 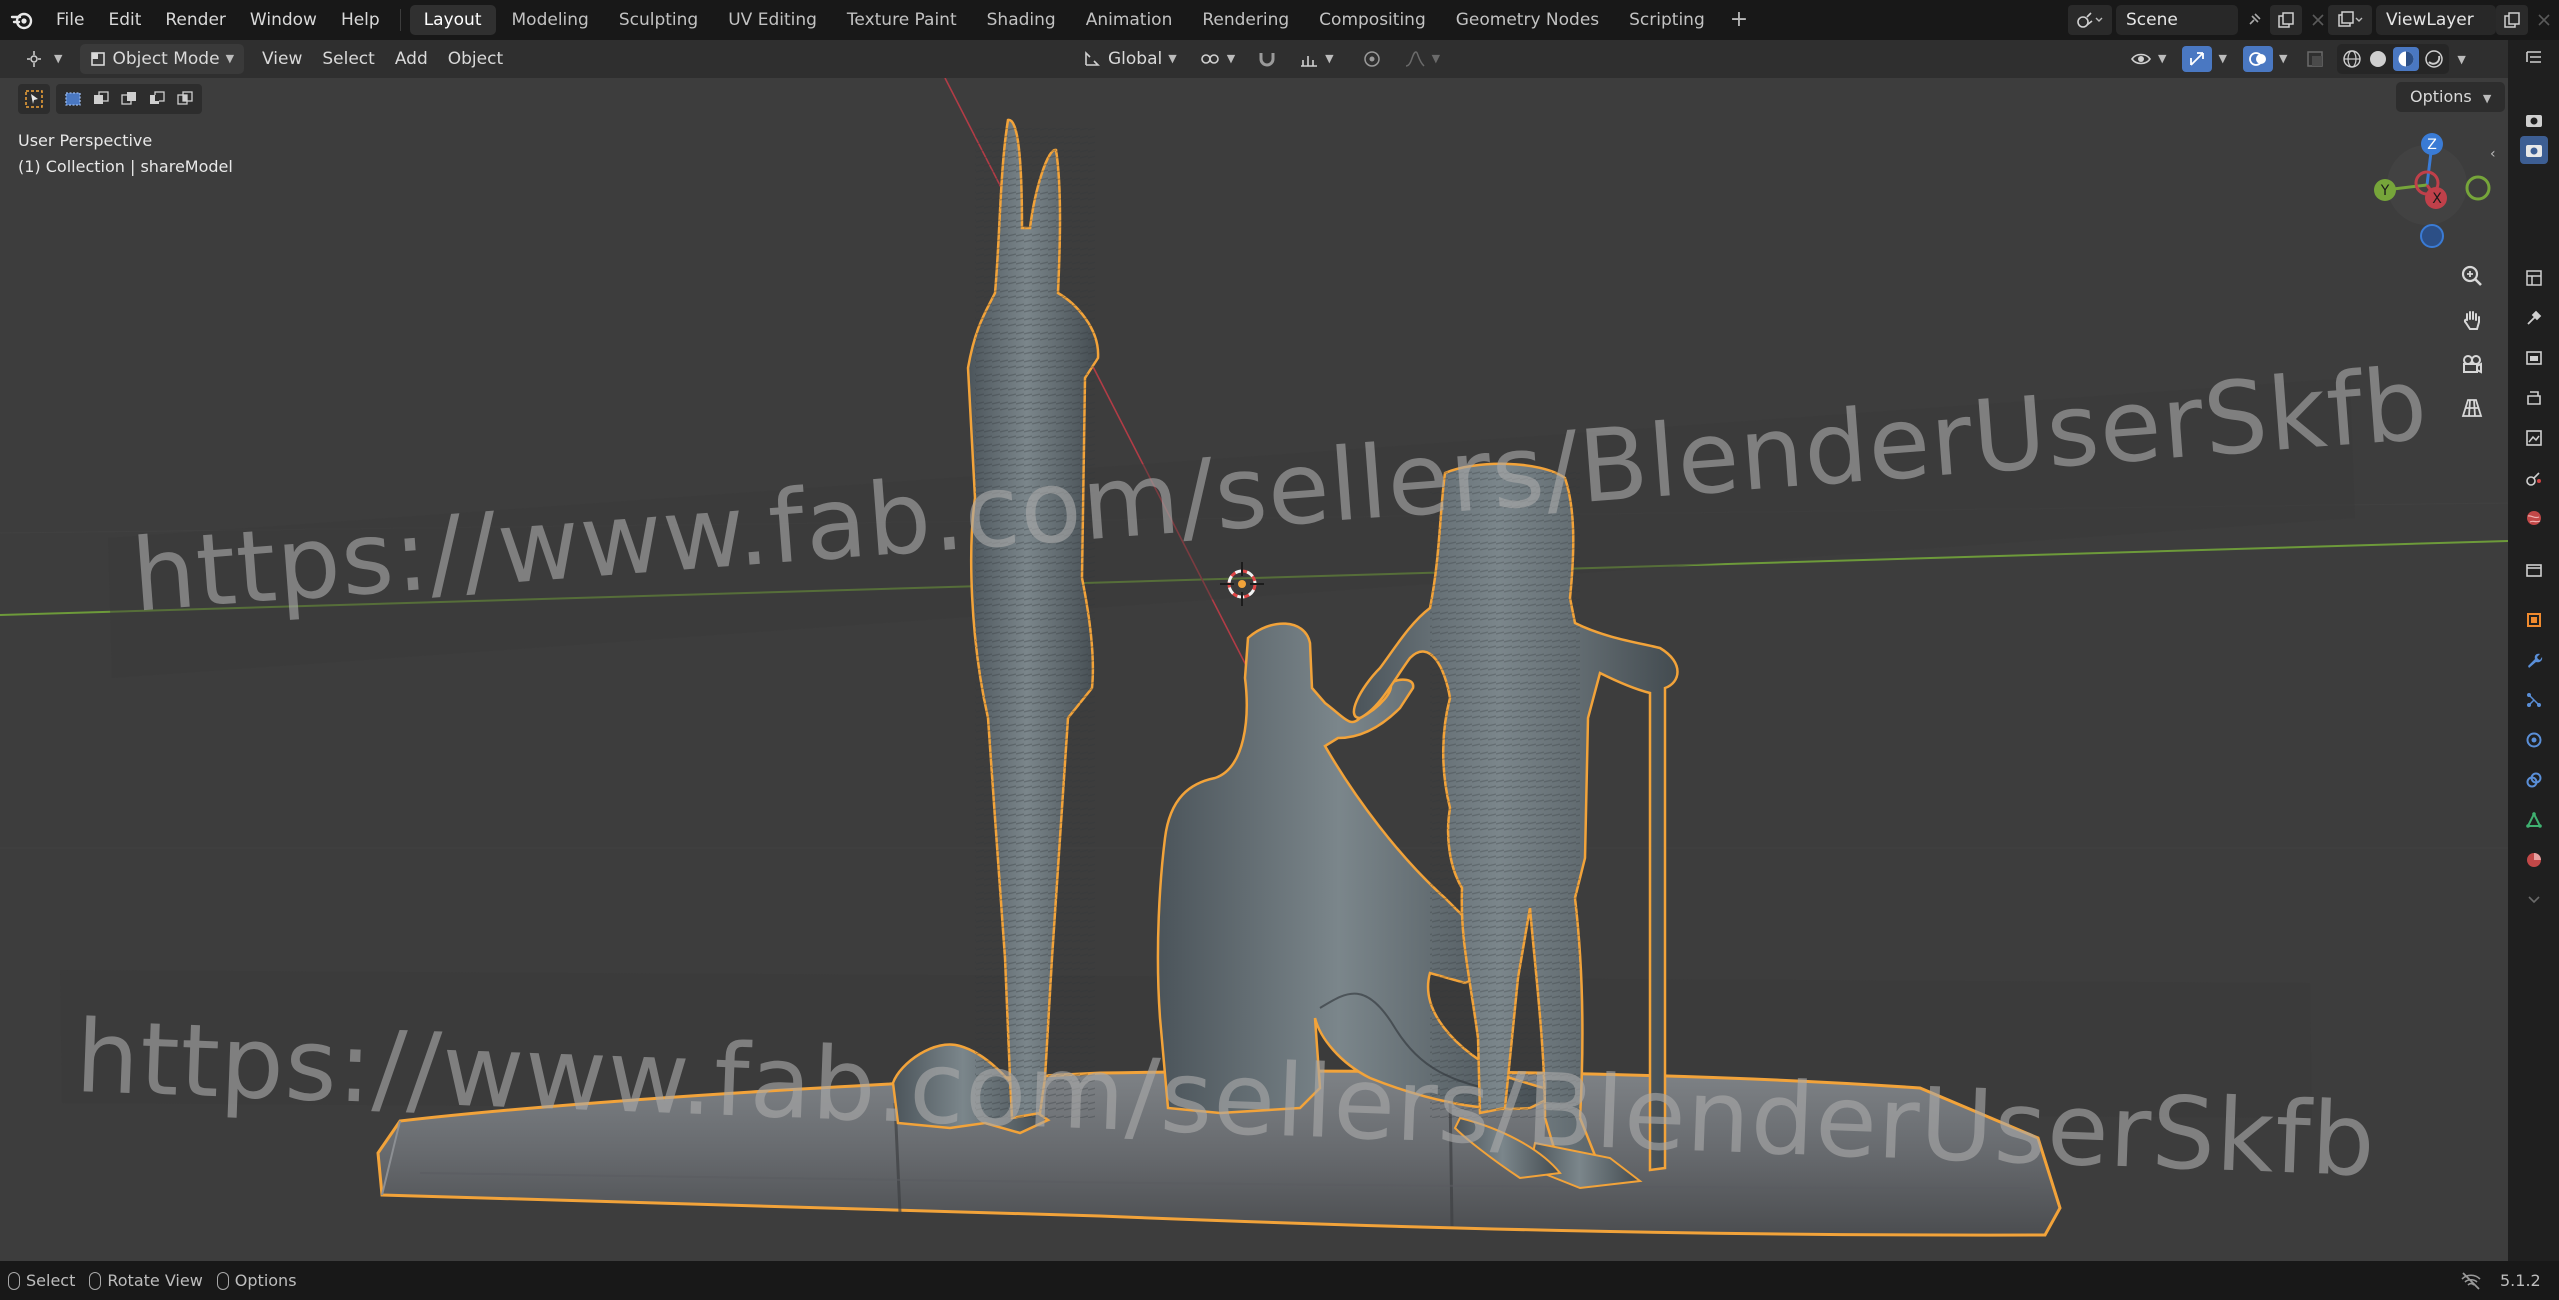 What do you see at coordinates (2472, 408) in the screenshot?
I see `ortho-grid-icon` at bounding box center [2472, 408].